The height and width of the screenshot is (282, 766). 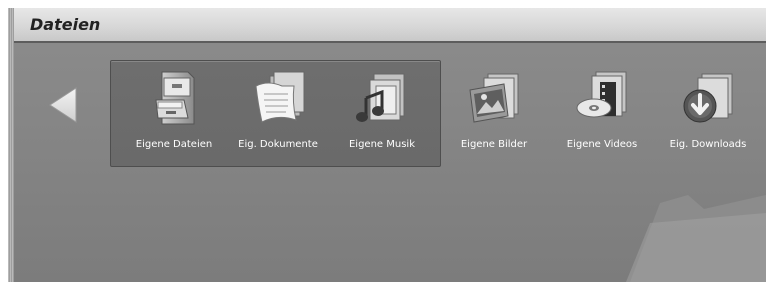 I want to click on tile-label: Eigene Videos, so click(x=602, y=144).